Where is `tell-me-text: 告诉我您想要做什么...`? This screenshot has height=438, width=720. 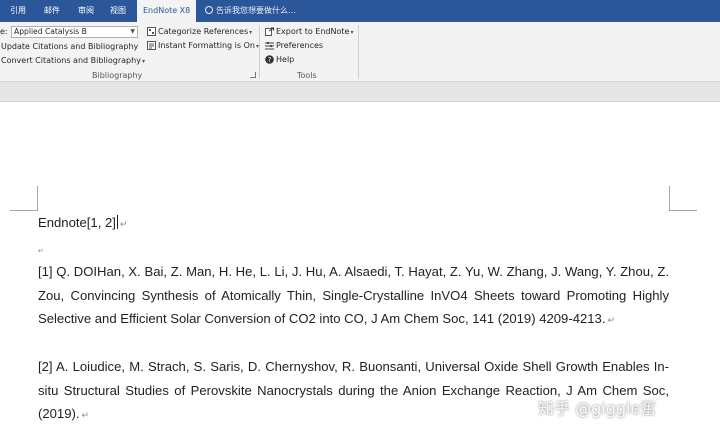
tell-me-text: 告诉我您想要做什么... is located at coordinates (256, 10).